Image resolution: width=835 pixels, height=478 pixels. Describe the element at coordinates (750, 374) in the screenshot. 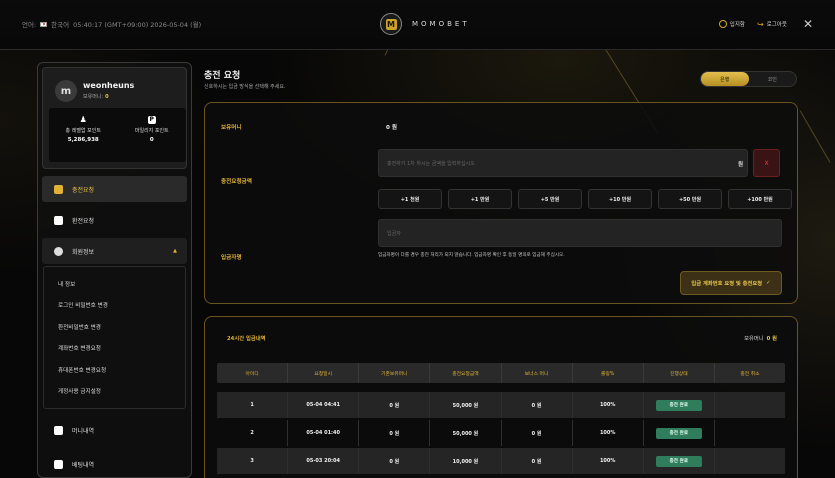

I see `column-header: 충전 취소` at that location.